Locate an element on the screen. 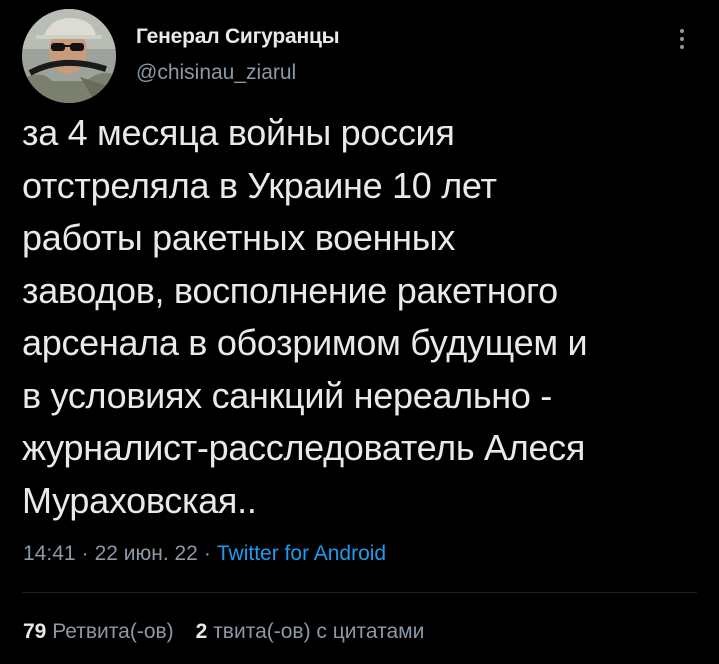  avatar-image is located at coordinates (69, 56).